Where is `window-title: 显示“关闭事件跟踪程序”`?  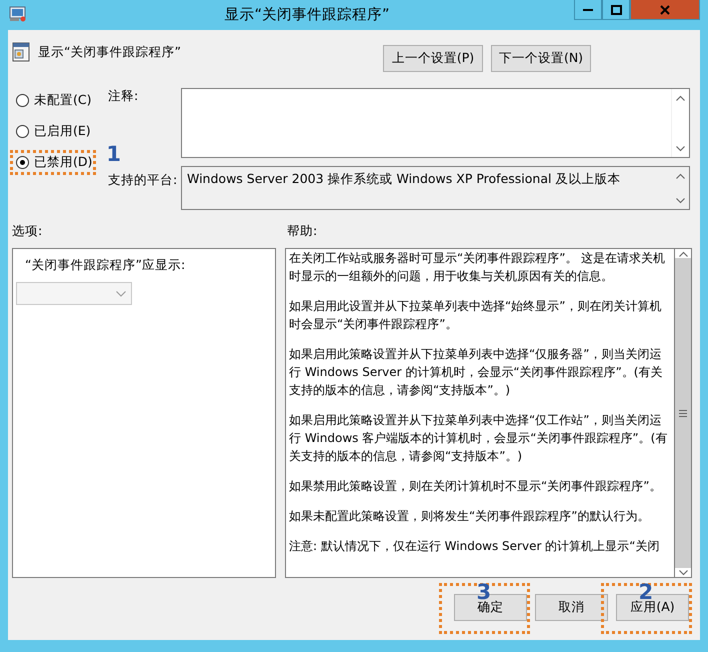 window-title: 显示“关闭事件跟踪程序” is located at coordinates (307, 15).